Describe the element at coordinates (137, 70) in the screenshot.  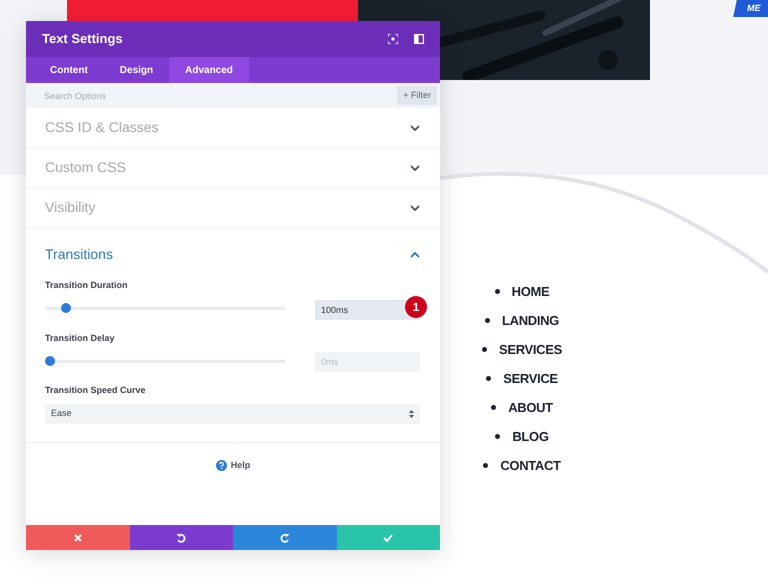
I see `tab: Design` at that location.